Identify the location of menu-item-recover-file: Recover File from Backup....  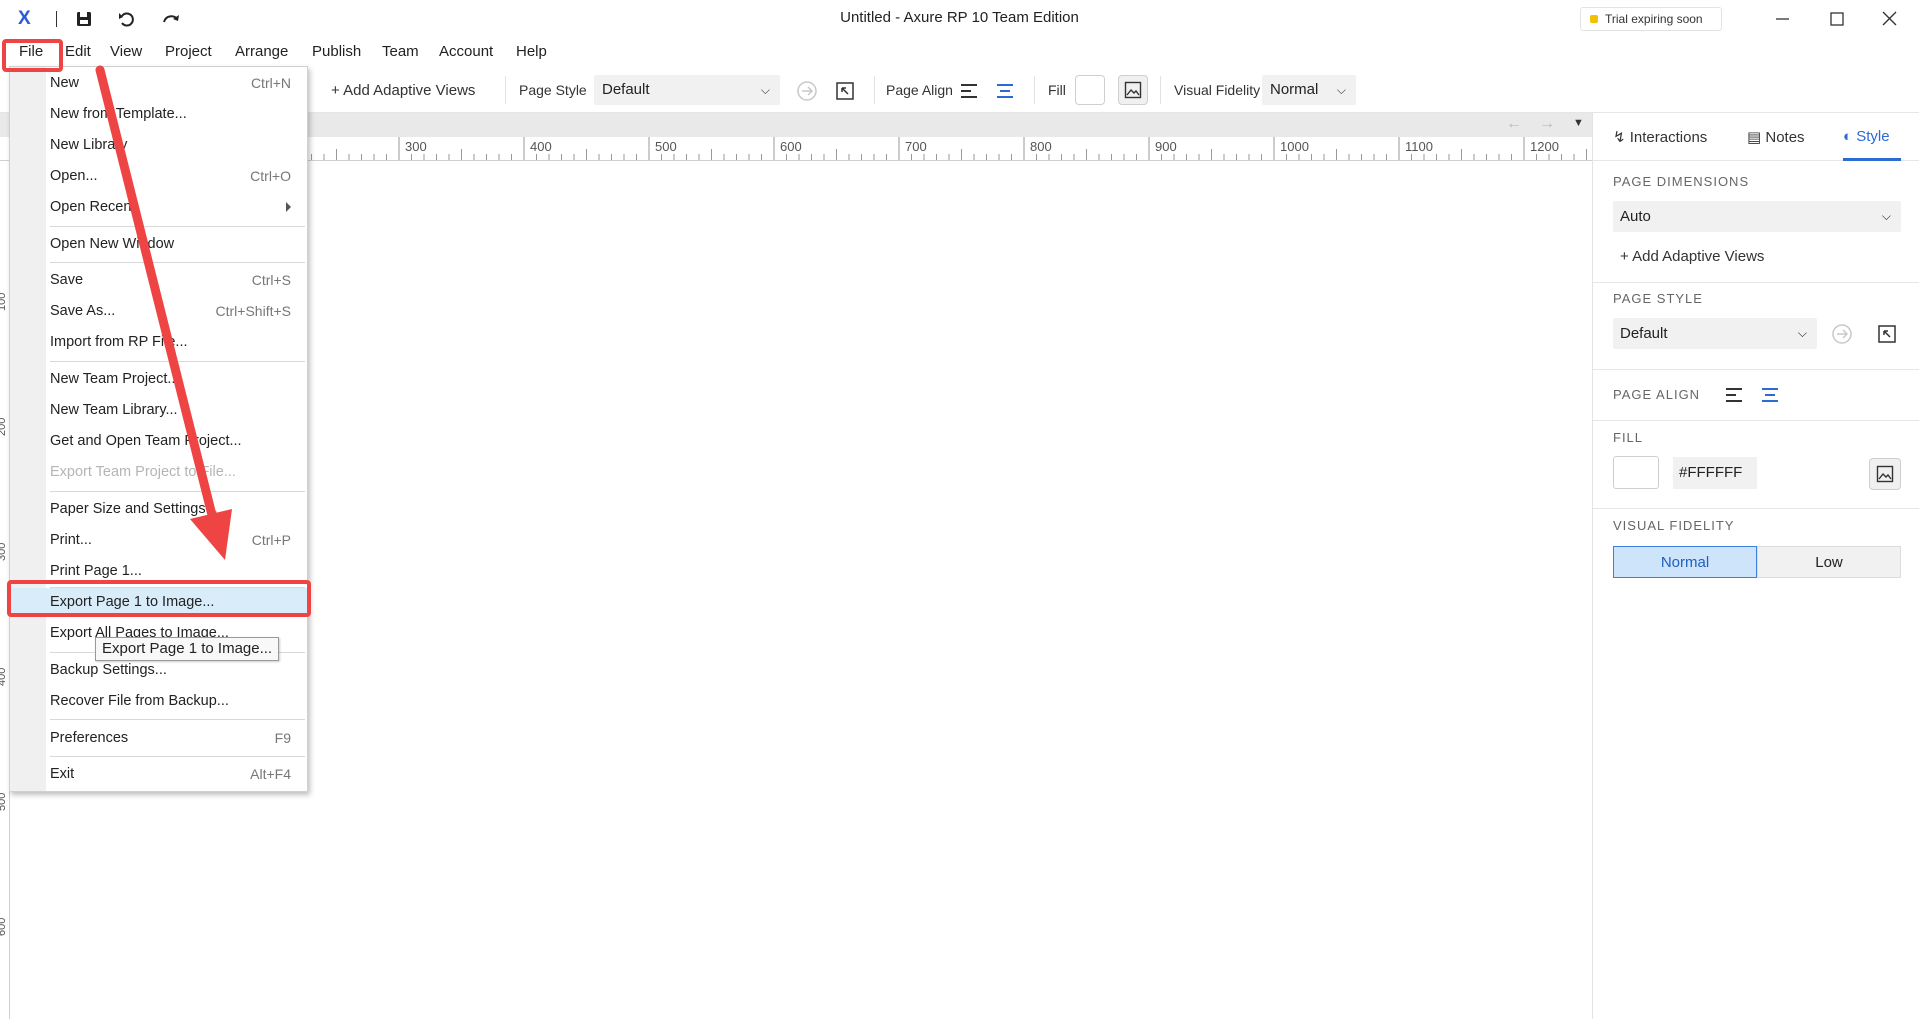
(177, 701).